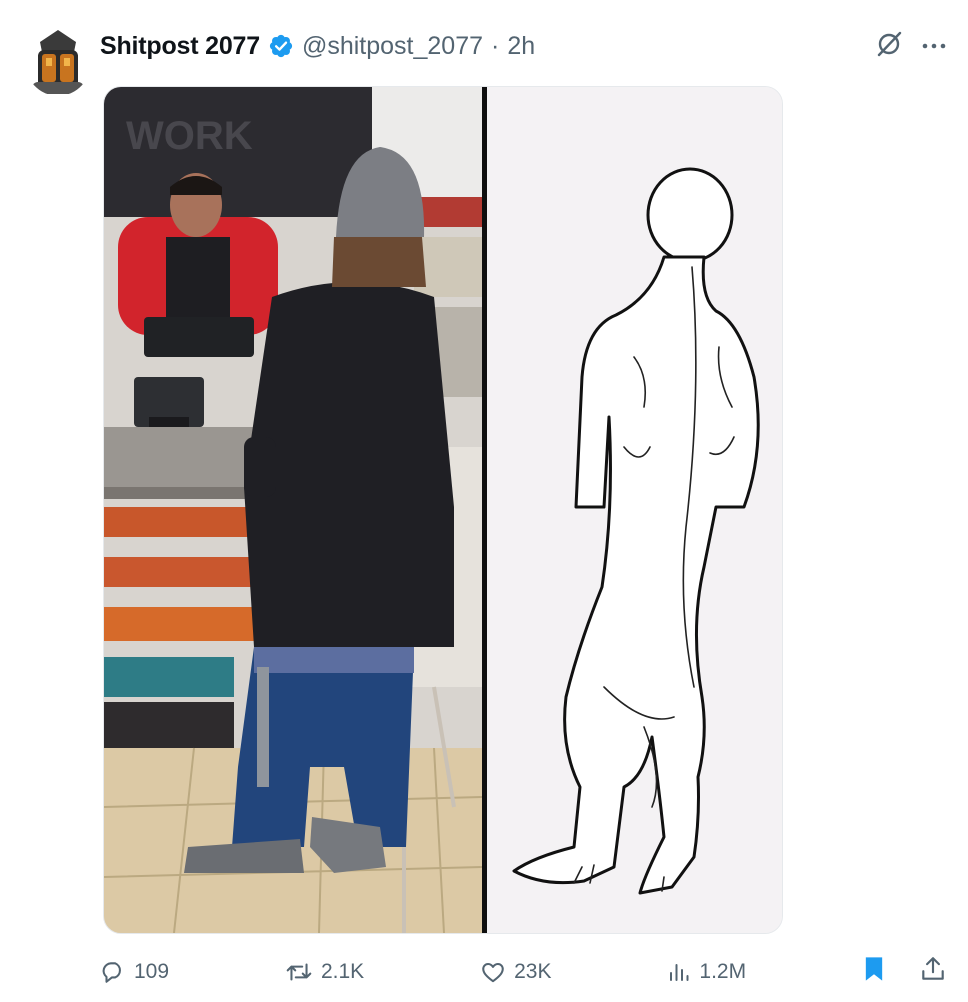  I want to click on secondary-actions, so click(904, 972).